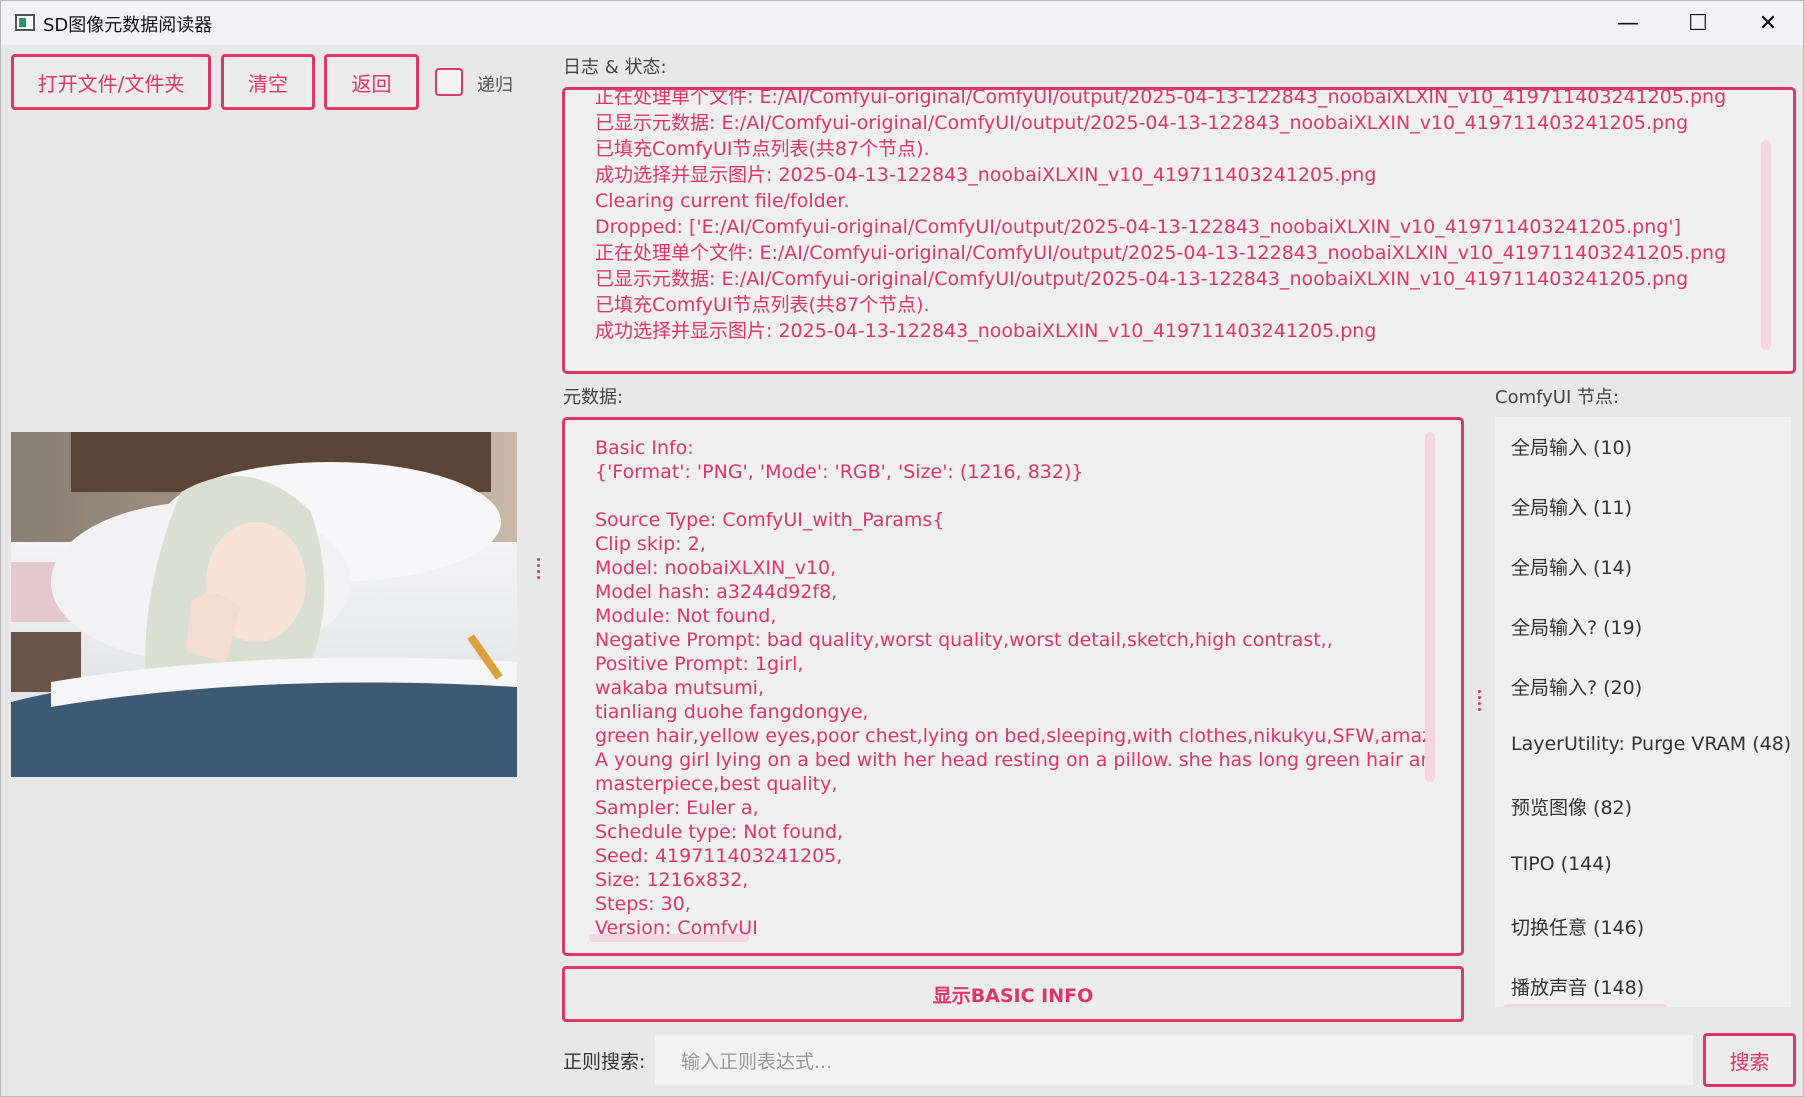  What do you see at coordinates (1571, 506) in the screenshot?
I see `node-list-item: 全局输入 (11)` at bounding box center [1571, 506].